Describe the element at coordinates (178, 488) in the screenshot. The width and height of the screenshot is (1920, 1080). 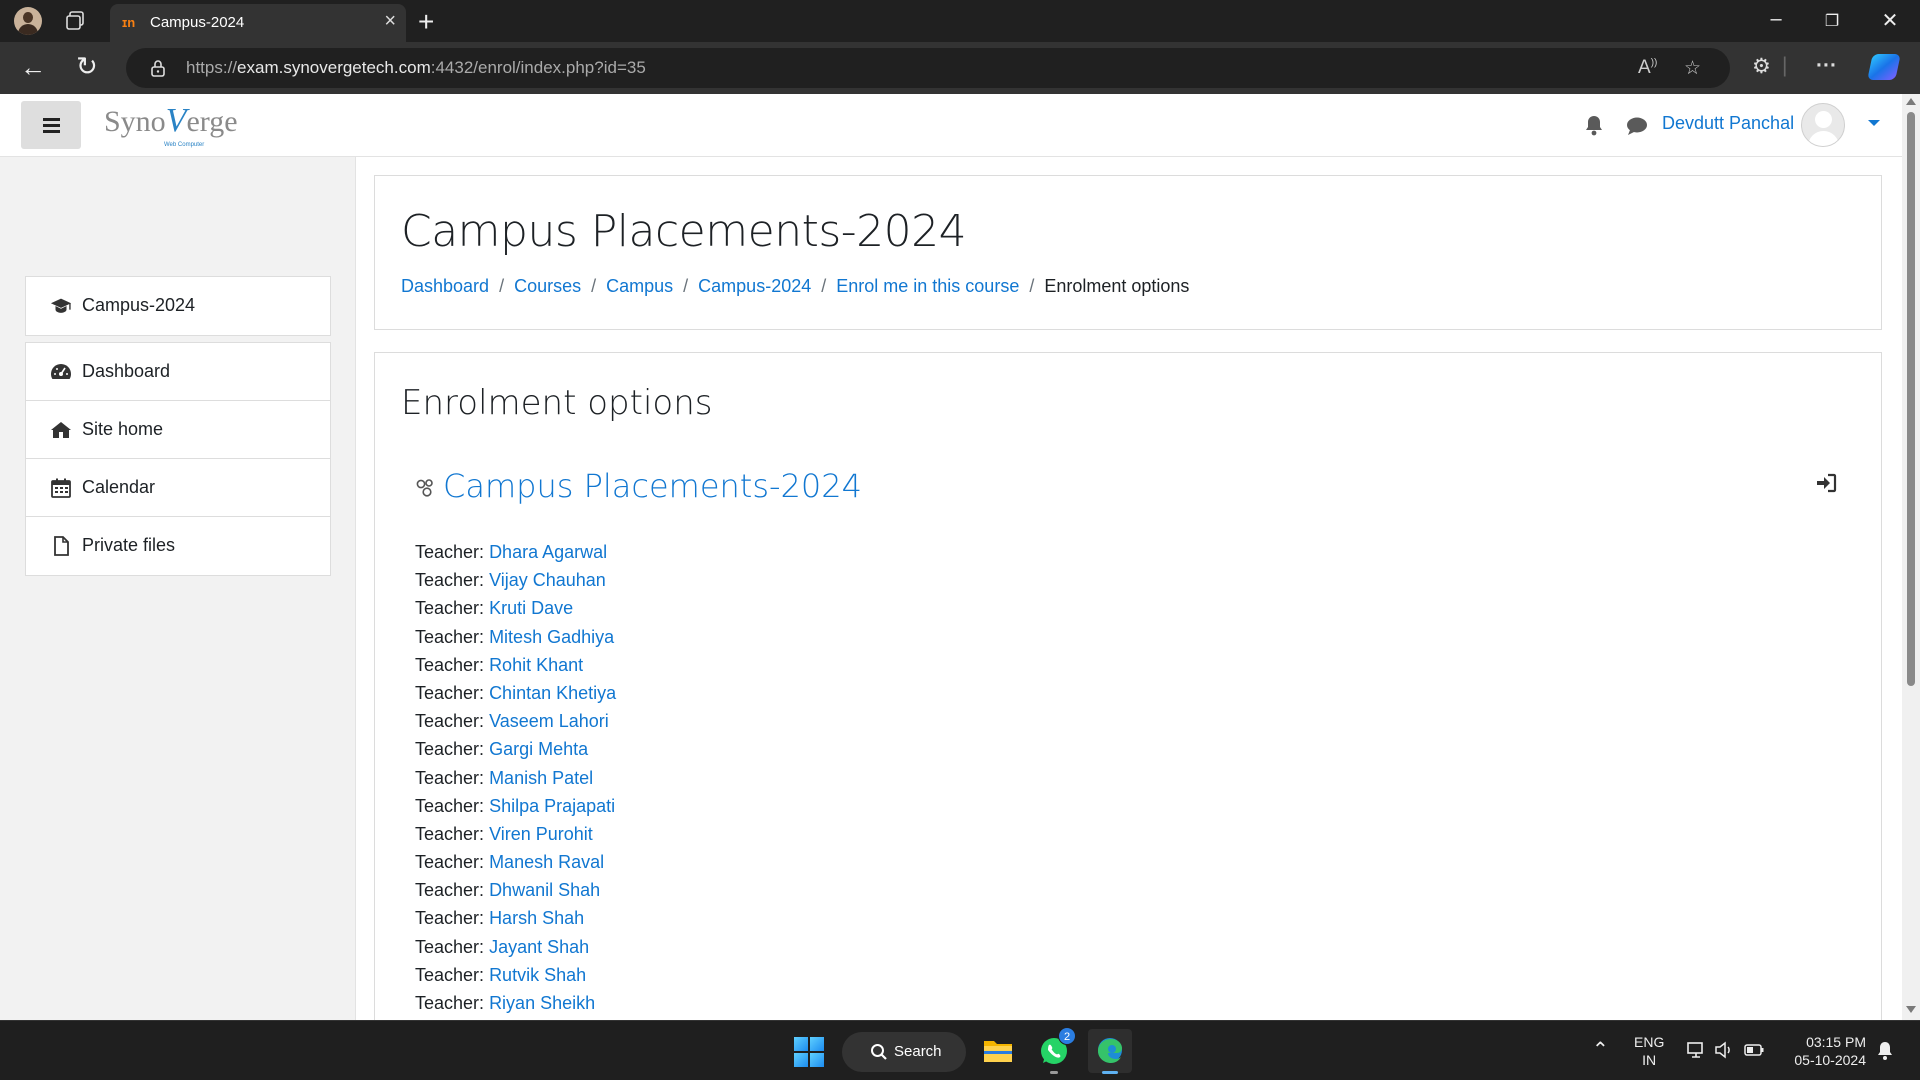
I see `sidebar-item-calendar: Calendar` at that location.